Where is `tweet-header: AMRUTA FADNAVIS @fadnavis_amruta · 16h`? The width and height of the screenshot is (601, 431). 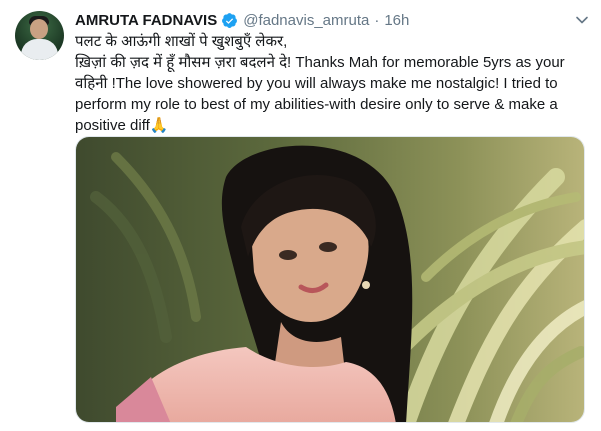
tweet-header: AMRUTA FADNAVIS @fadnavis_amruta · 16h is located at coordinates (323, 20).